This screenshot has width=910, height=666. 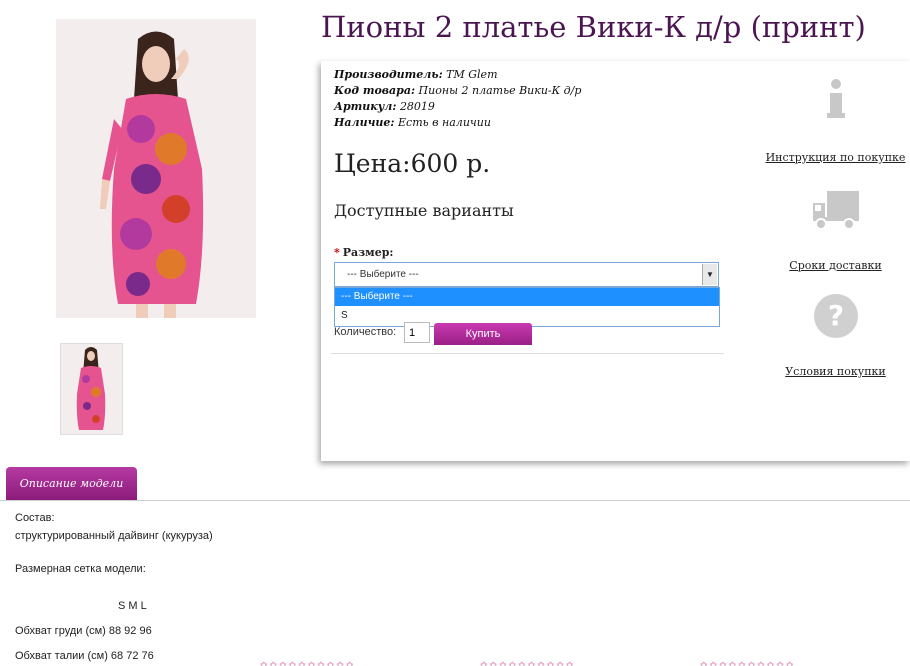 What do you see at coordinates (71, 484) in the screenshot?
I see `tab-description: Описание модели` at bounding box center [71, 484].